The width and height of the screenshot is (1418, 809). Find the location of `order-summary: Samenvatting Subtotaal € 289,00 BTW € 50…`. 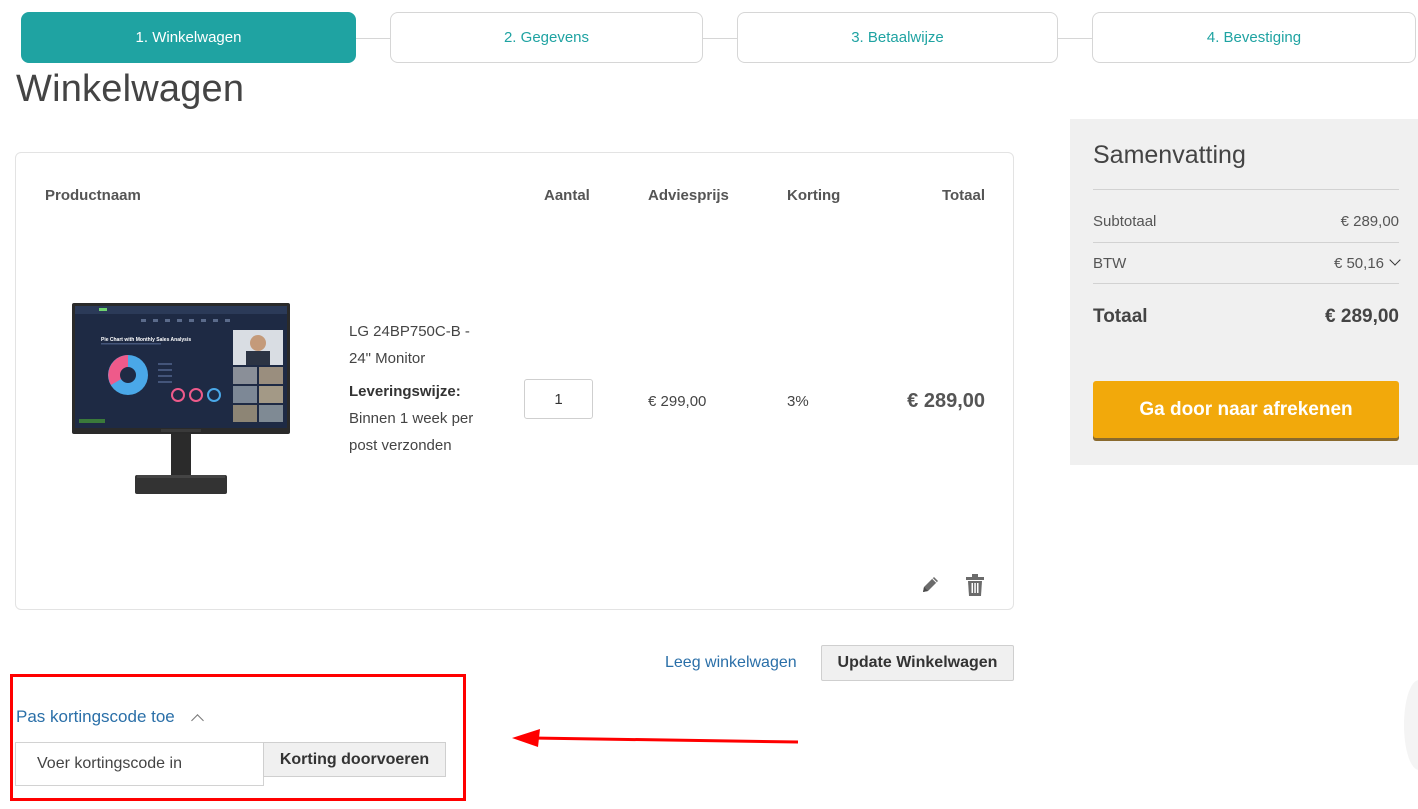

order-summary: Samenvatting Subtotaal € 289,00 BTW € 50… is located at coordinates (1244, 292).